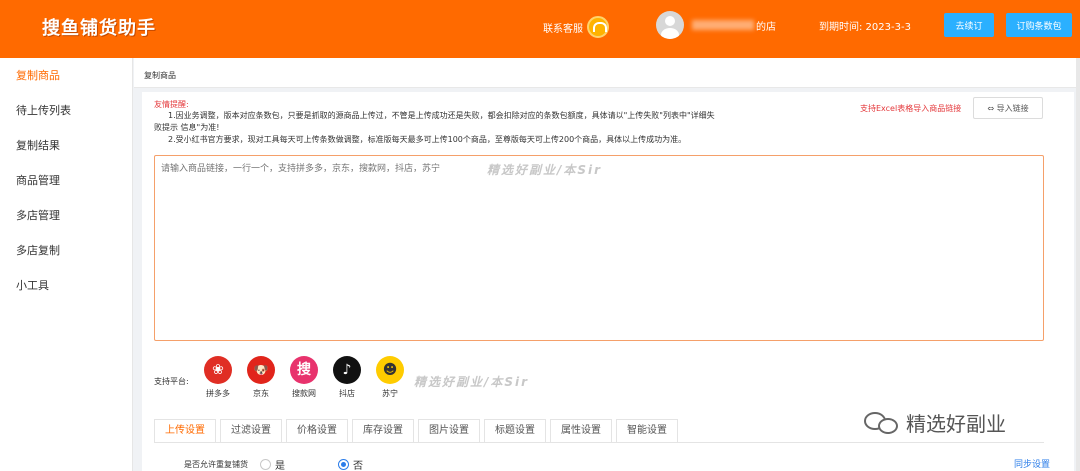 The height and width of the screenshot is (471, 1080). What do you see at coordinates (563, 29) in the screenshot?
I see `support-label: 联系客服` at bounding box center [563, 29].